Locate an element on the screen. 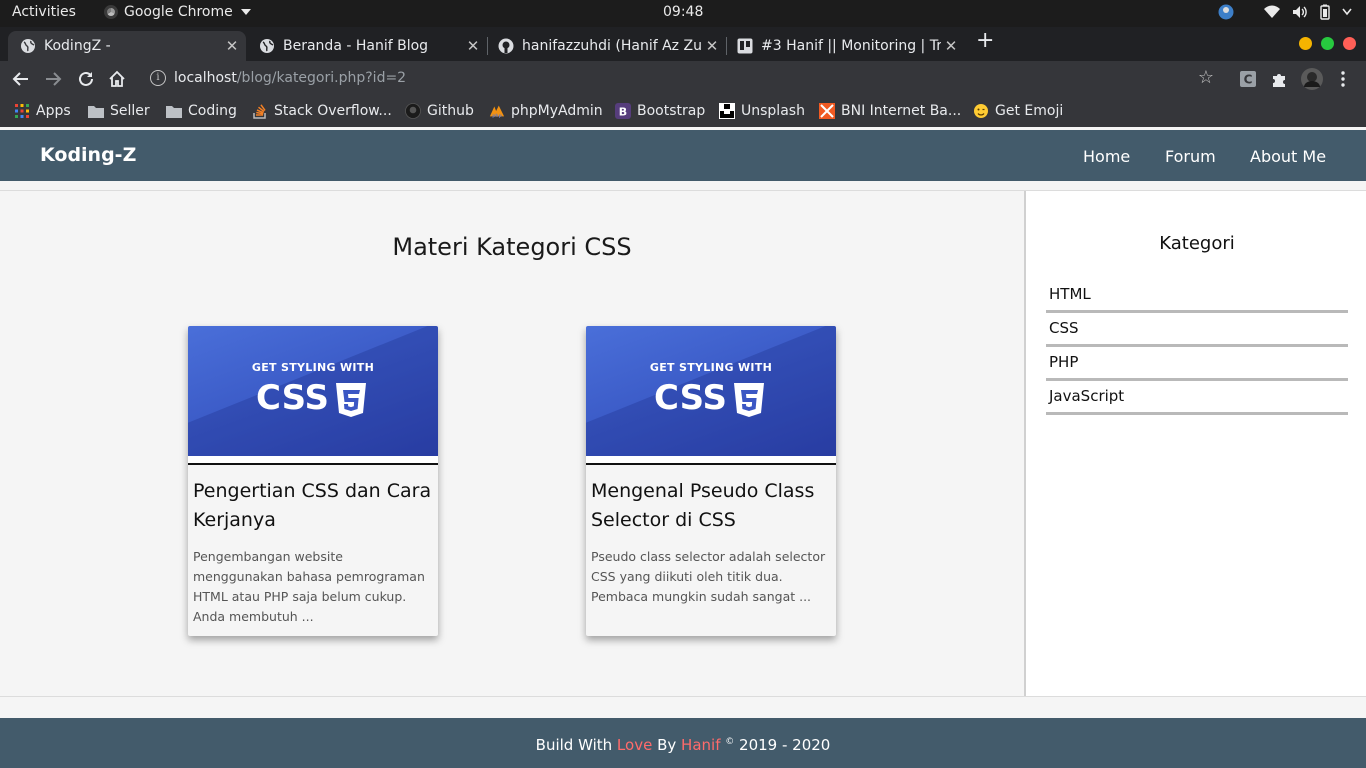  clock: 09:48 is located at coordinates (683, 12).